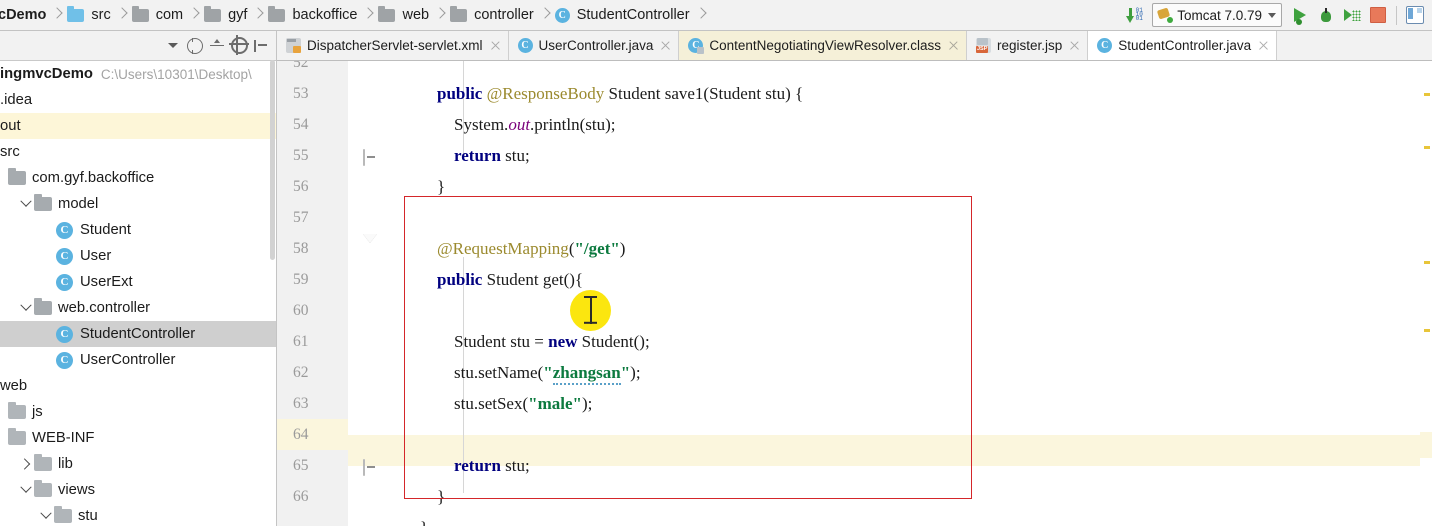 The image size is (1432, 526). Describe the element at coordinates (138, 490) in the screenshot. I see `tree-item-views: views` at that location.